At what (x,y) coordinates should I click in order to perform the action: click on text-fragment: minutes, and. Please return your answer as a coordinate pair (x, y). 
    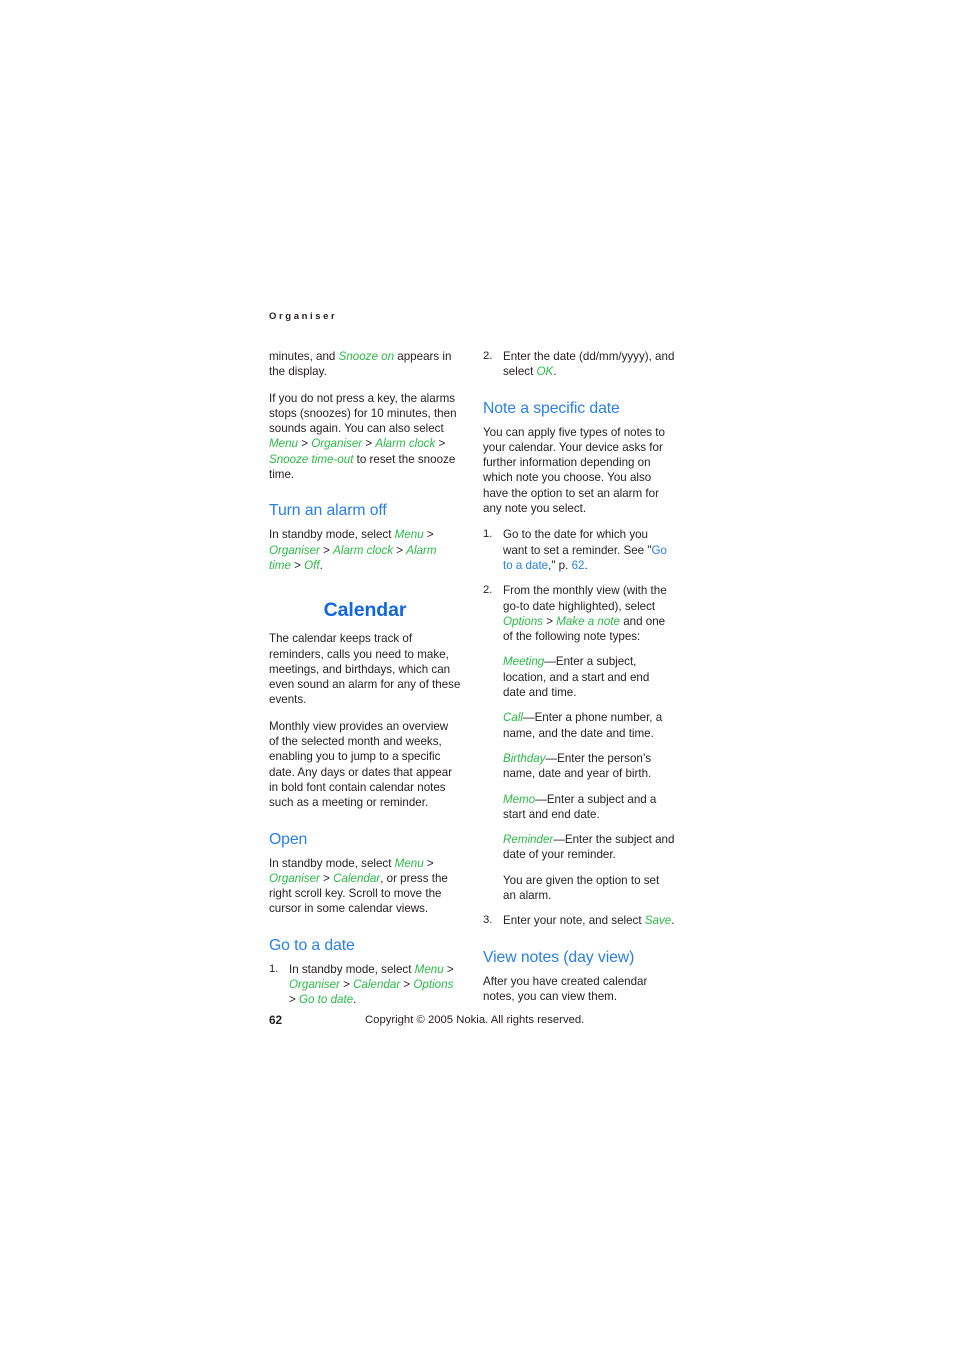
    Looking at the image, I should click on (304, 356).